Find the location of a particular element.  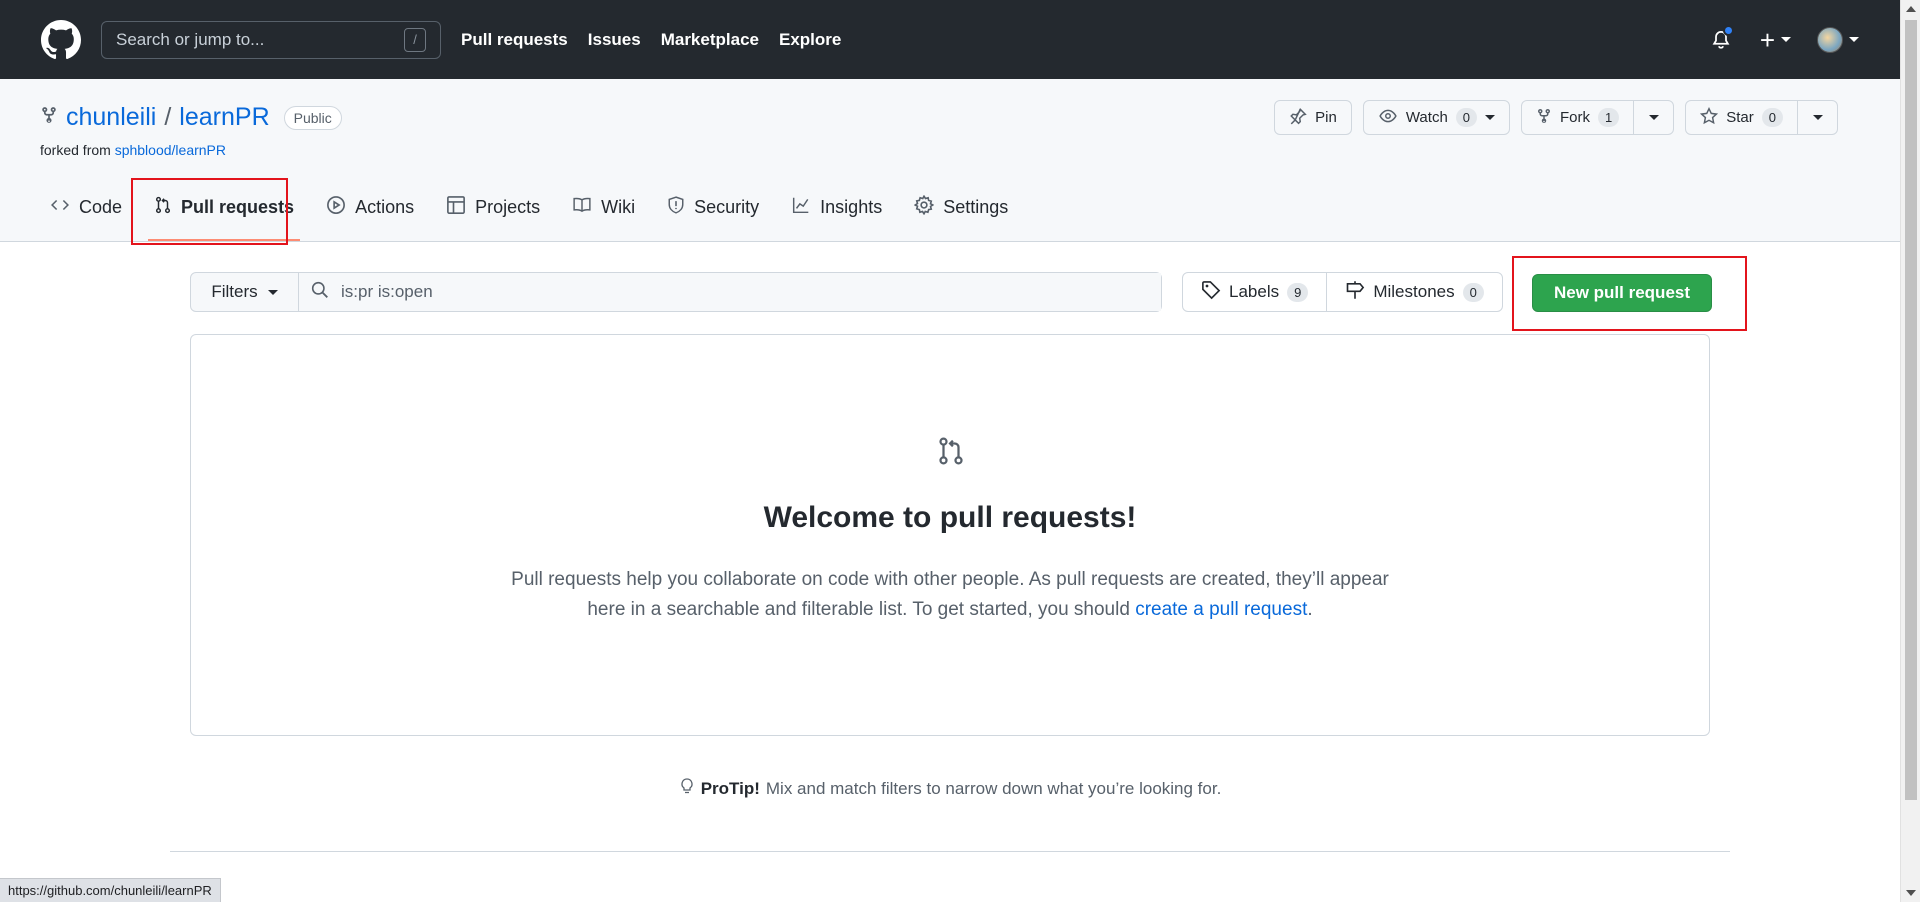

repo-name-link: learnPR is located at coordinates (224, 117).